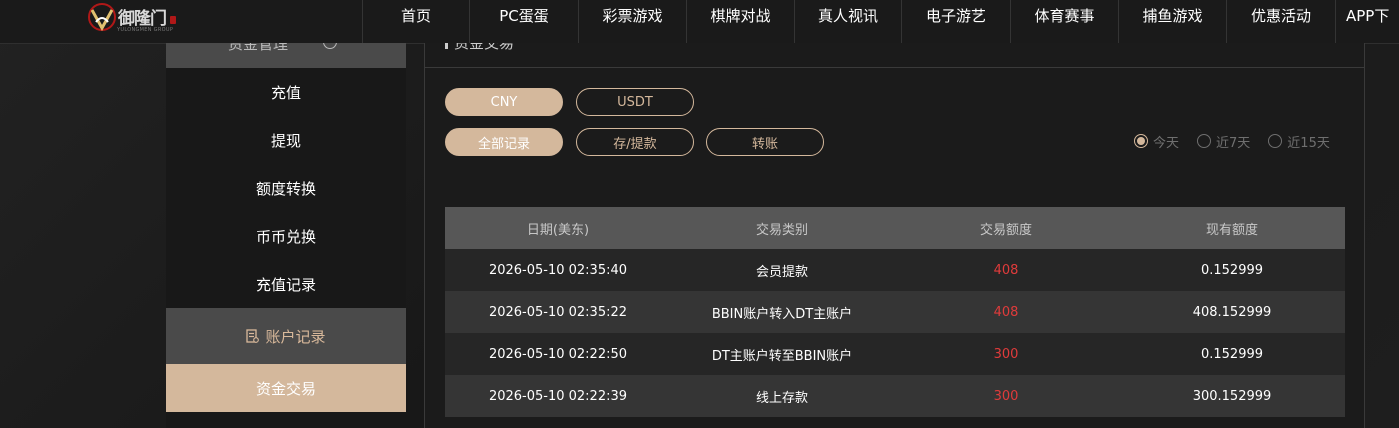 This screenshot has width=1399, height=428. I want to click on date-filter-group: 今天 近7天 近15天, so click(1232, 141).